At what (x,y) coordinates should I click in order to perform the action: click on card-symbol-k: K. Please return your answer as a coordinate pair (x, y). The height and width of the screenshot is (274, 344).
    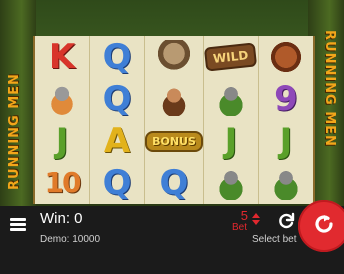
    Looking at the image, I should click on (62, 57).